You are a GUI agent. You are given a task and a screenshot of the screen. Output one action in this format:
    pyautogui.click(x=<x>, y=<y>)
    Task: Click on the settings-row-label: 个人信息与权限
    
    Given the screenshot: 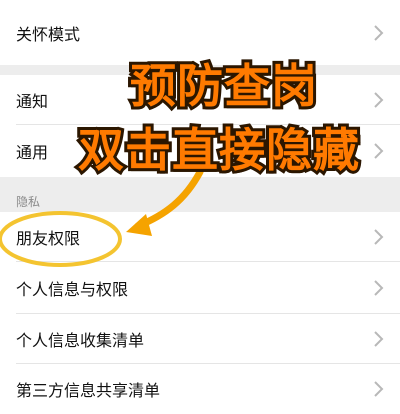 What is the action you would take?
    pyautogui.click(x=72, y=289)
    